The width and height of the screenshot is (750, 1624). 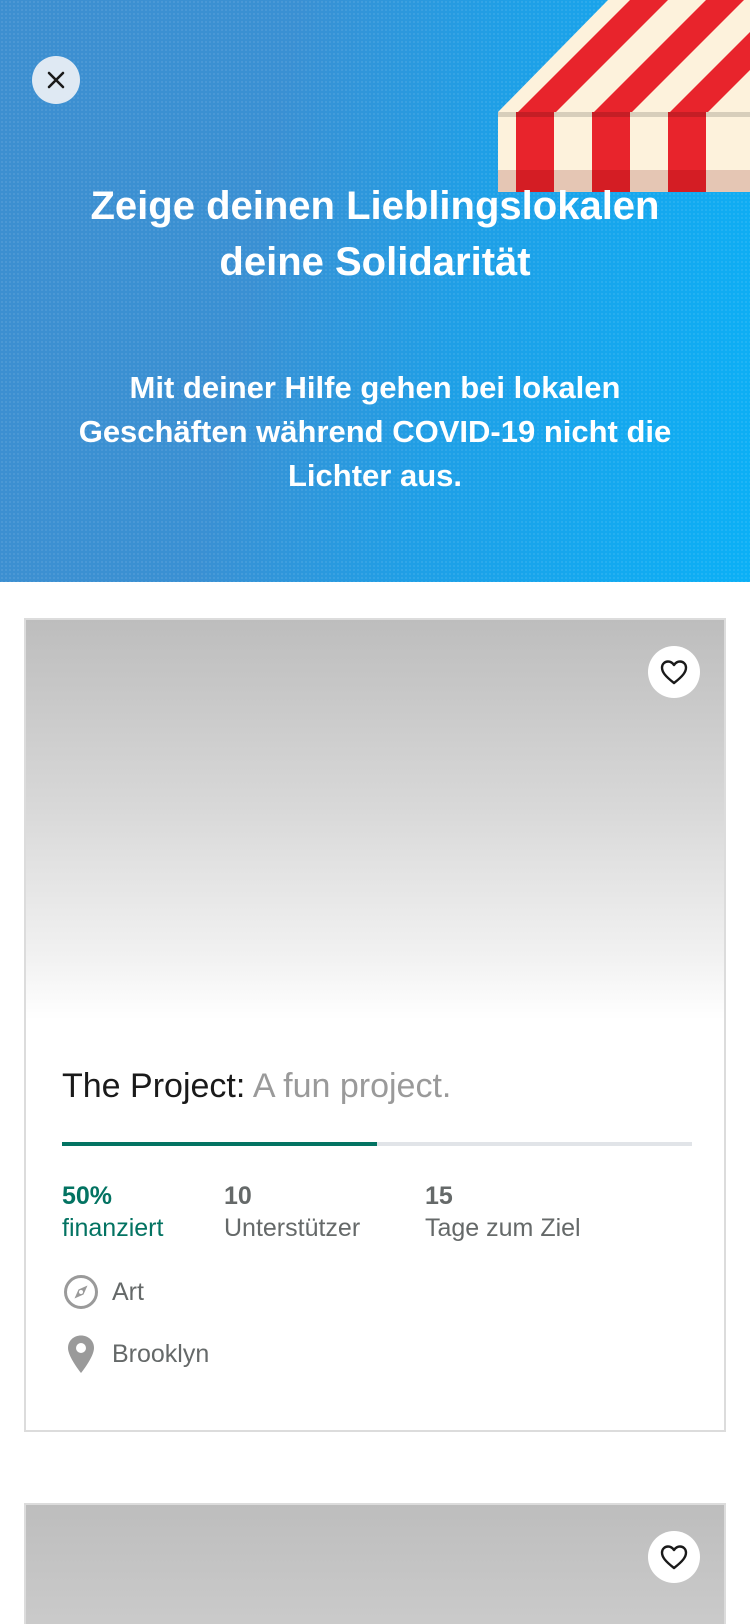 I want to click on awning-illustration, so click(x=624, y=96).